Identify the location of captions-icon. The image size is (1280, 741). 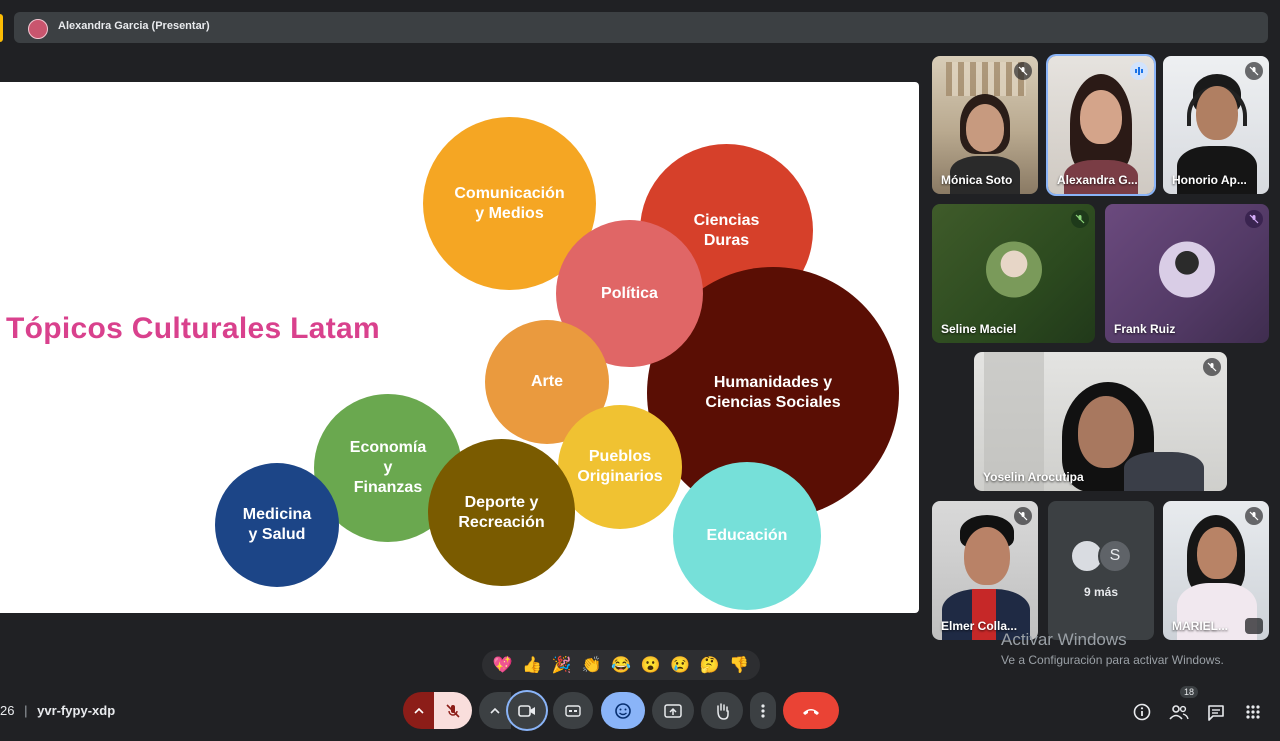
(573, 710).